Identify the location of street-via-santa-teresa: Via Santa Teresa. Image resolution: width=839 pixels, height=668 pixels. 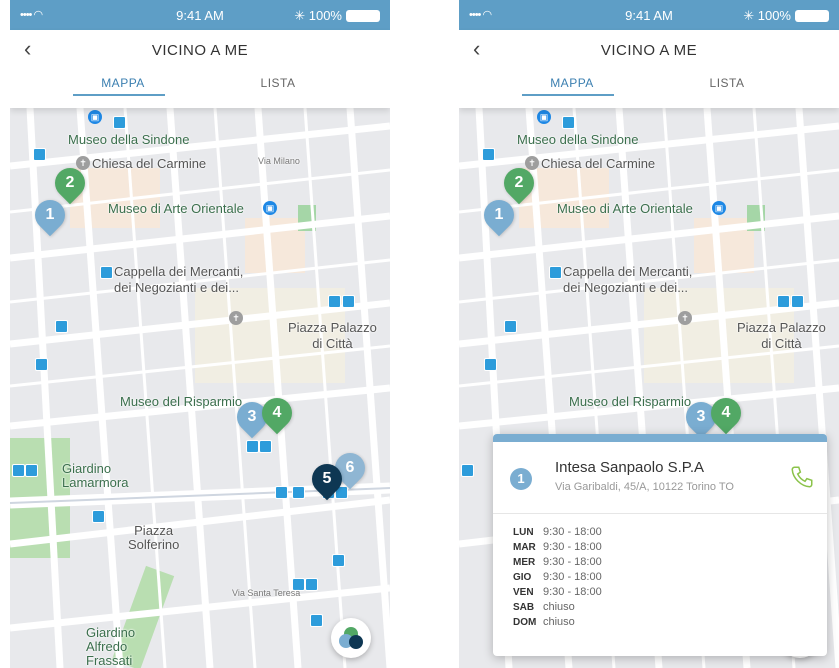
(266, 593).